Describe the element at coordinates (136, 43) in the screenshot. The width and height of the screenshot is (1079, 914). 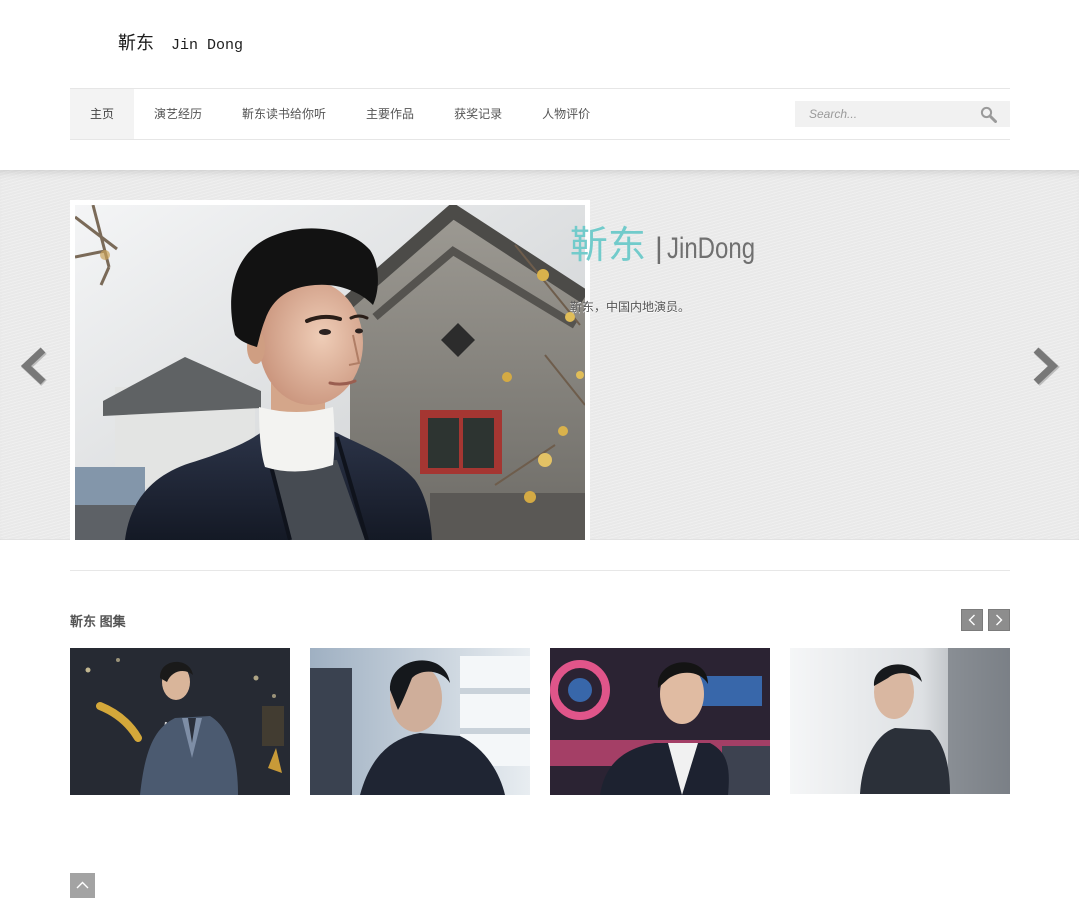
I see `site-title-cn: 靳东` at that location.